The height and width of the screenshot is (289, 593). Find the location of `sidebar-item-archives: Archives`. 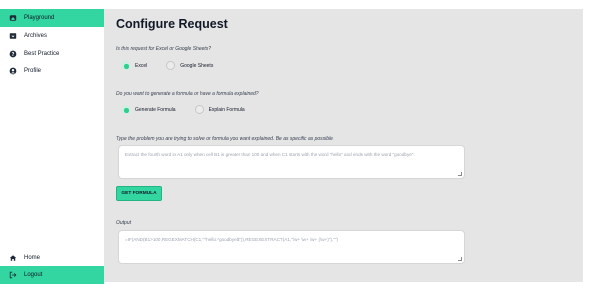

sidebar-item-archives: Archives is located at coordinates (52, 36).